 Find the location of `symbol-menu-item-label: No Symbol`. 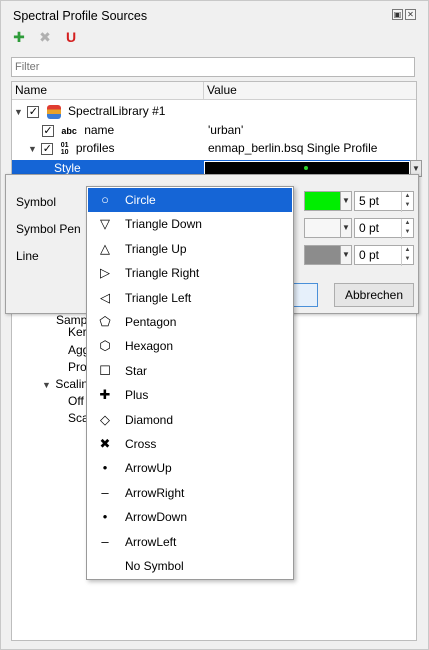

symbol-menu-item-label: No Symbol is located at coordinates (154, 566).